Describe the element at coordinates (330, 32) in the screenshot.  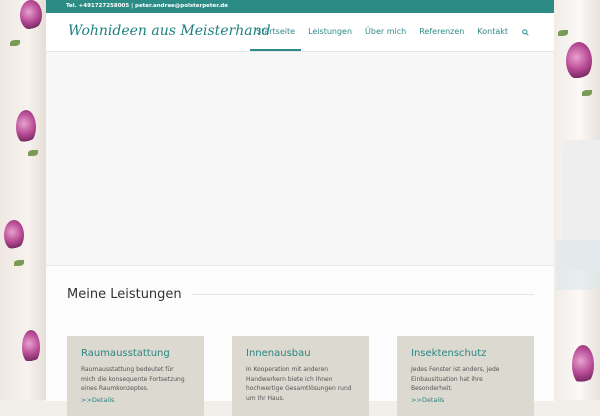
I see `nav-item-leistungen: Leistungen` at that location.